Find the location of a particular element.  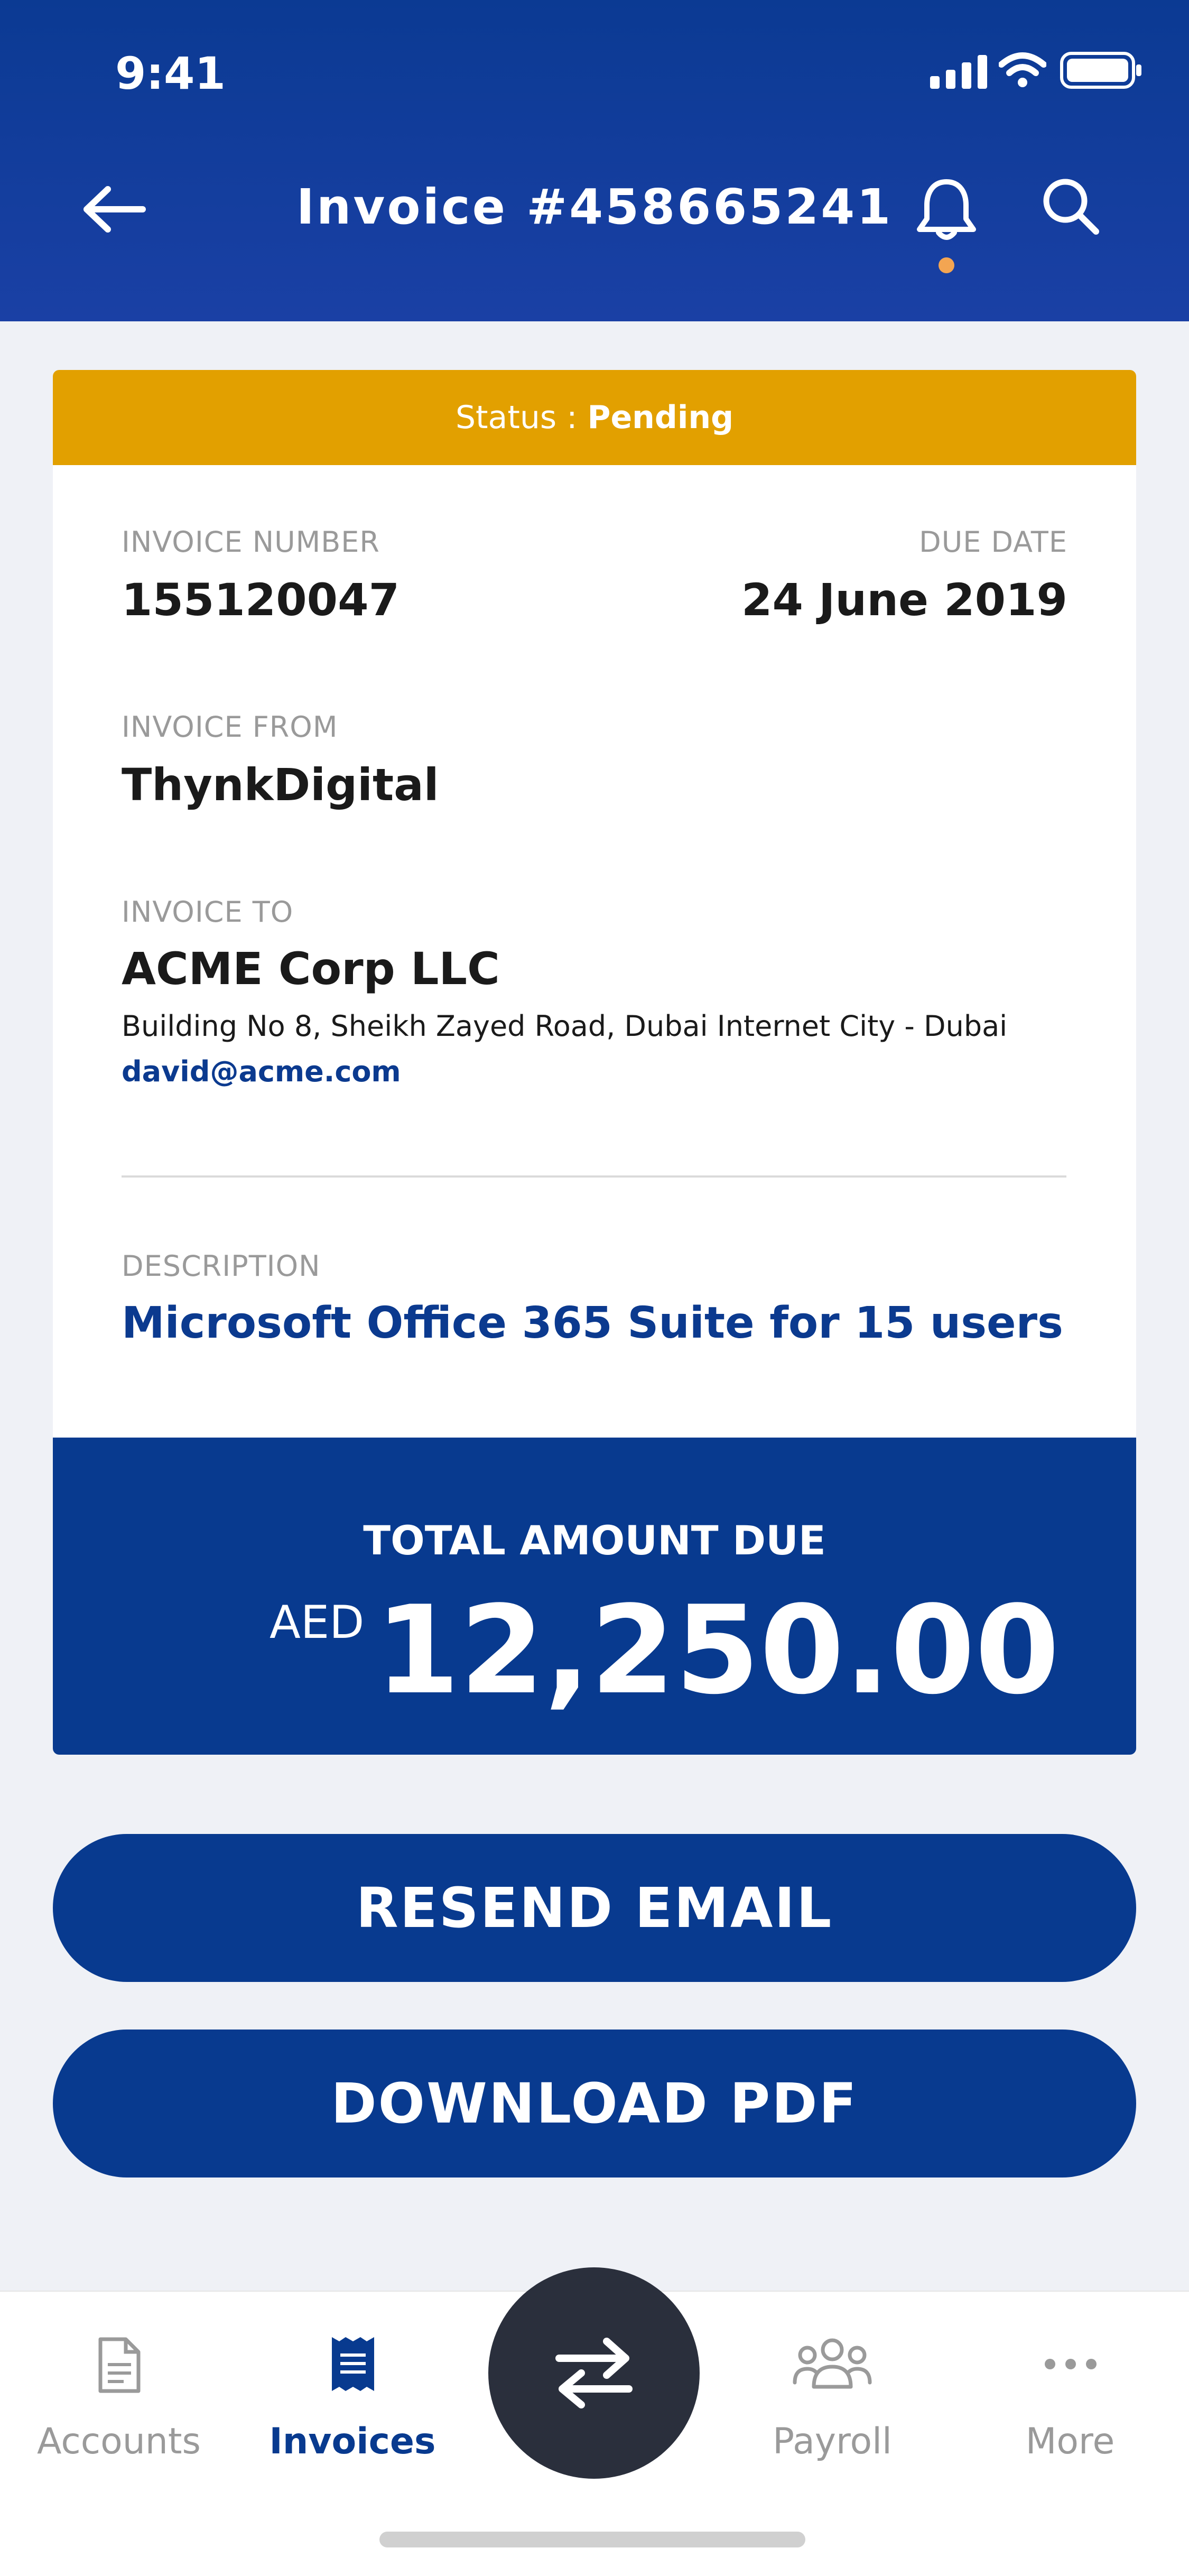

invoice-number-value: 155120047 is located at coordinates (261, 600).